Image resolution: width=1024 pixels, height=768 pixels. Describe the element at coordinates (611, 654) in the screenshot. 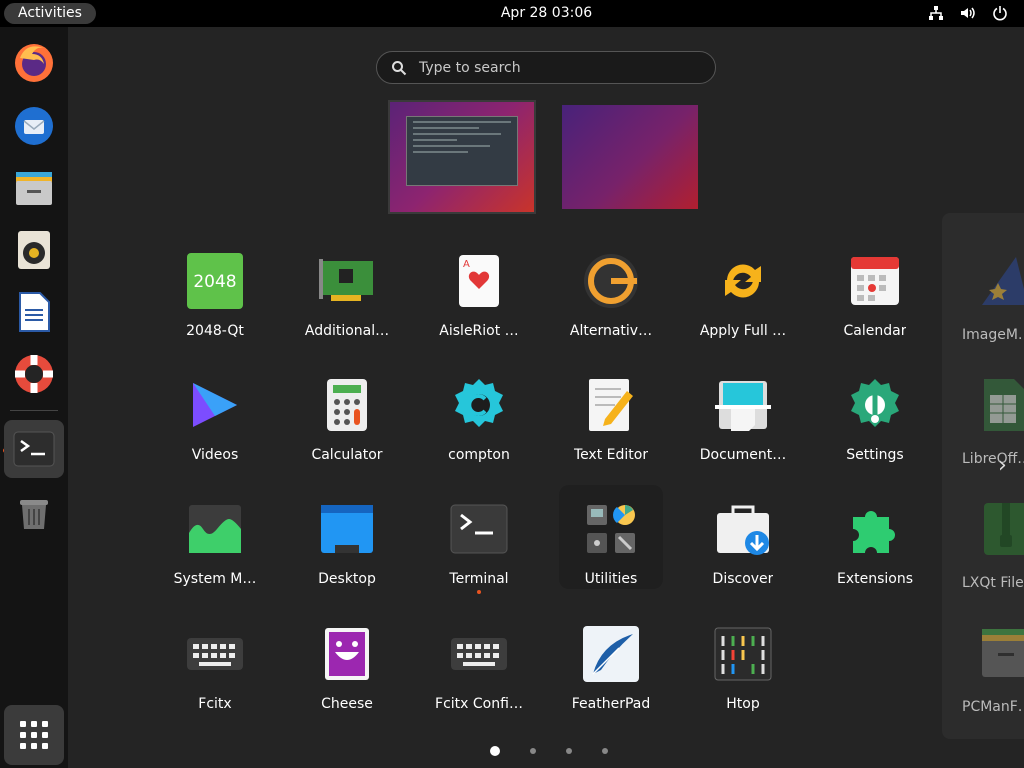

I see `feather-icon` at that location.